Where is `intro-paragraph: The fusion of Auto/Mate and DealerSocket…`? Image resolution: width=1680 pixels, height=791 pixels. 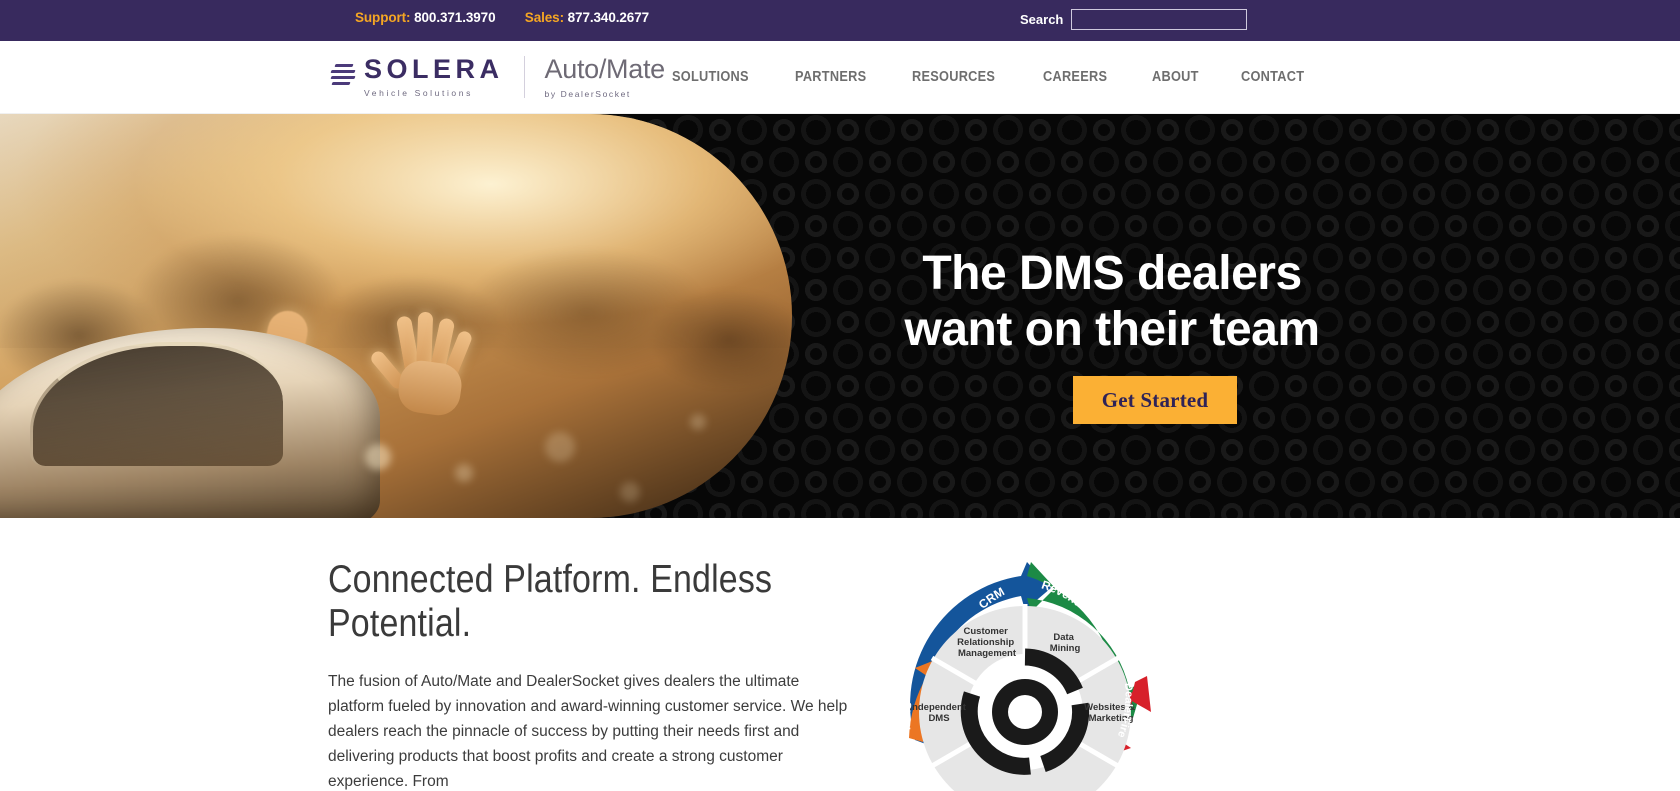 intro-paragraph: The fusion of Auto/Mate and DealerSocket… is located at coordinates (588, 731).